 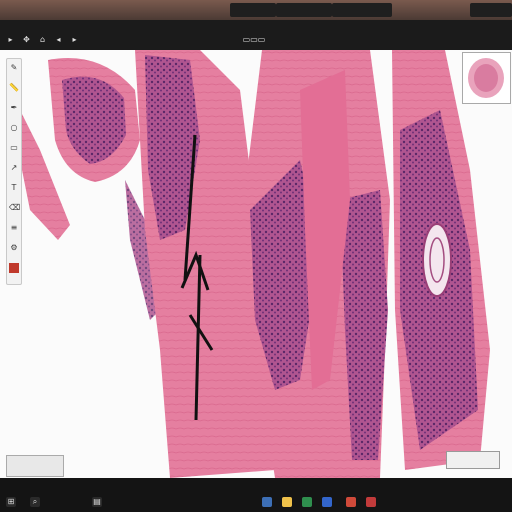 What do you see at coordinates (254, 39) in the screenshot?
I see `fit-icon: ▭▭▭` at bounding box center [254, 39].